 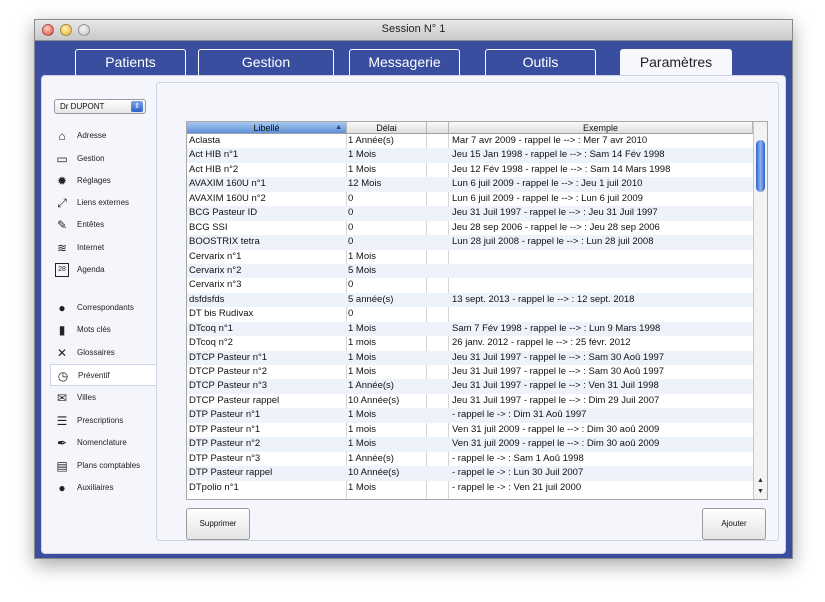 I want to click on tab-outils: Outils, so click(x=540, y=62).